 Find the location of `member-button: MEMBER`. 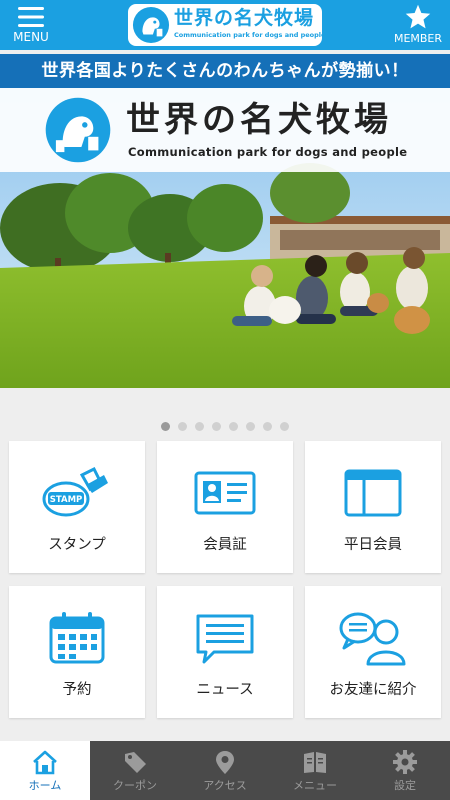

member-button: MEMBER is located at coordinates (418, 25).